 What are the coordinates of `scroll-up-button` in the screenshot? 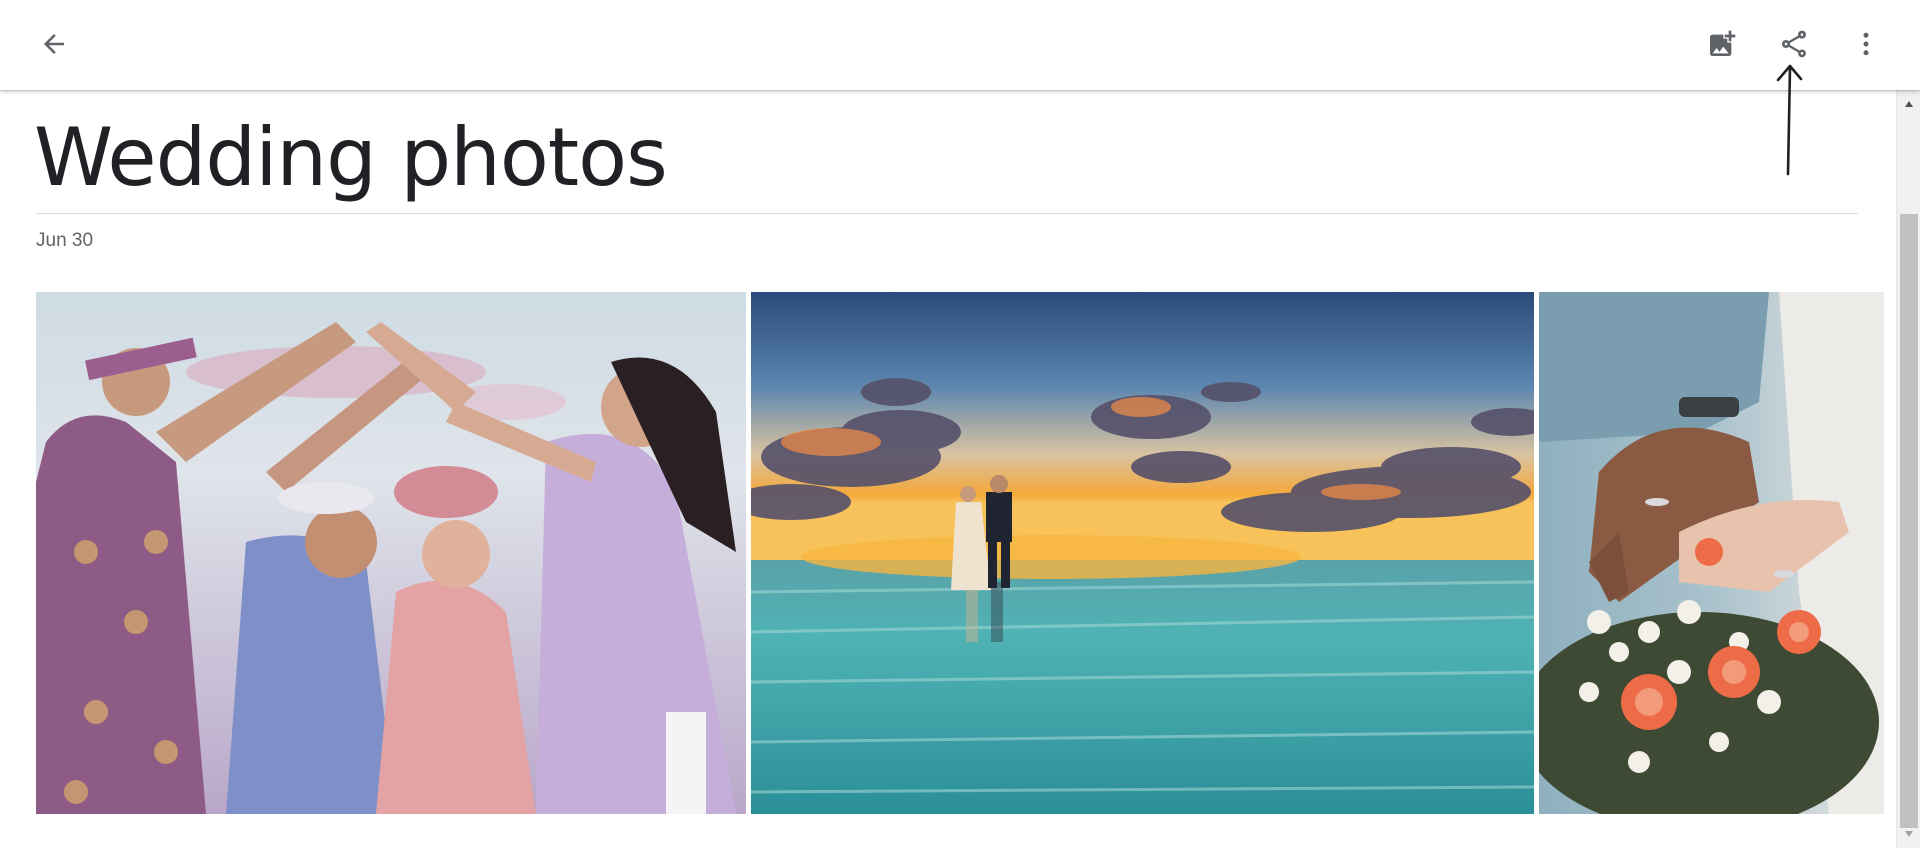 It's located at (1908, 104).